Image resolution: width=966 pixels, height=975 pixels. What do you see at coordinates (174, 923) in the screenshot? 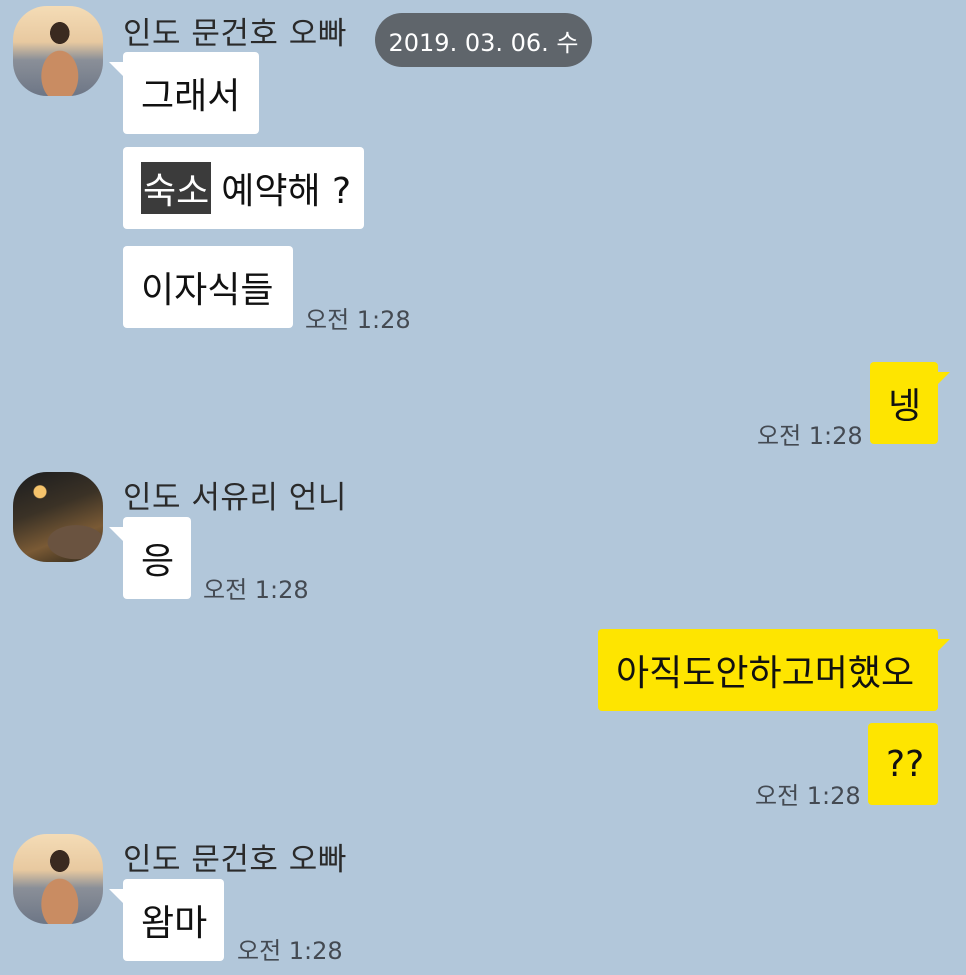
I see `message-text: 왐마` at bounding box center [174, 923].